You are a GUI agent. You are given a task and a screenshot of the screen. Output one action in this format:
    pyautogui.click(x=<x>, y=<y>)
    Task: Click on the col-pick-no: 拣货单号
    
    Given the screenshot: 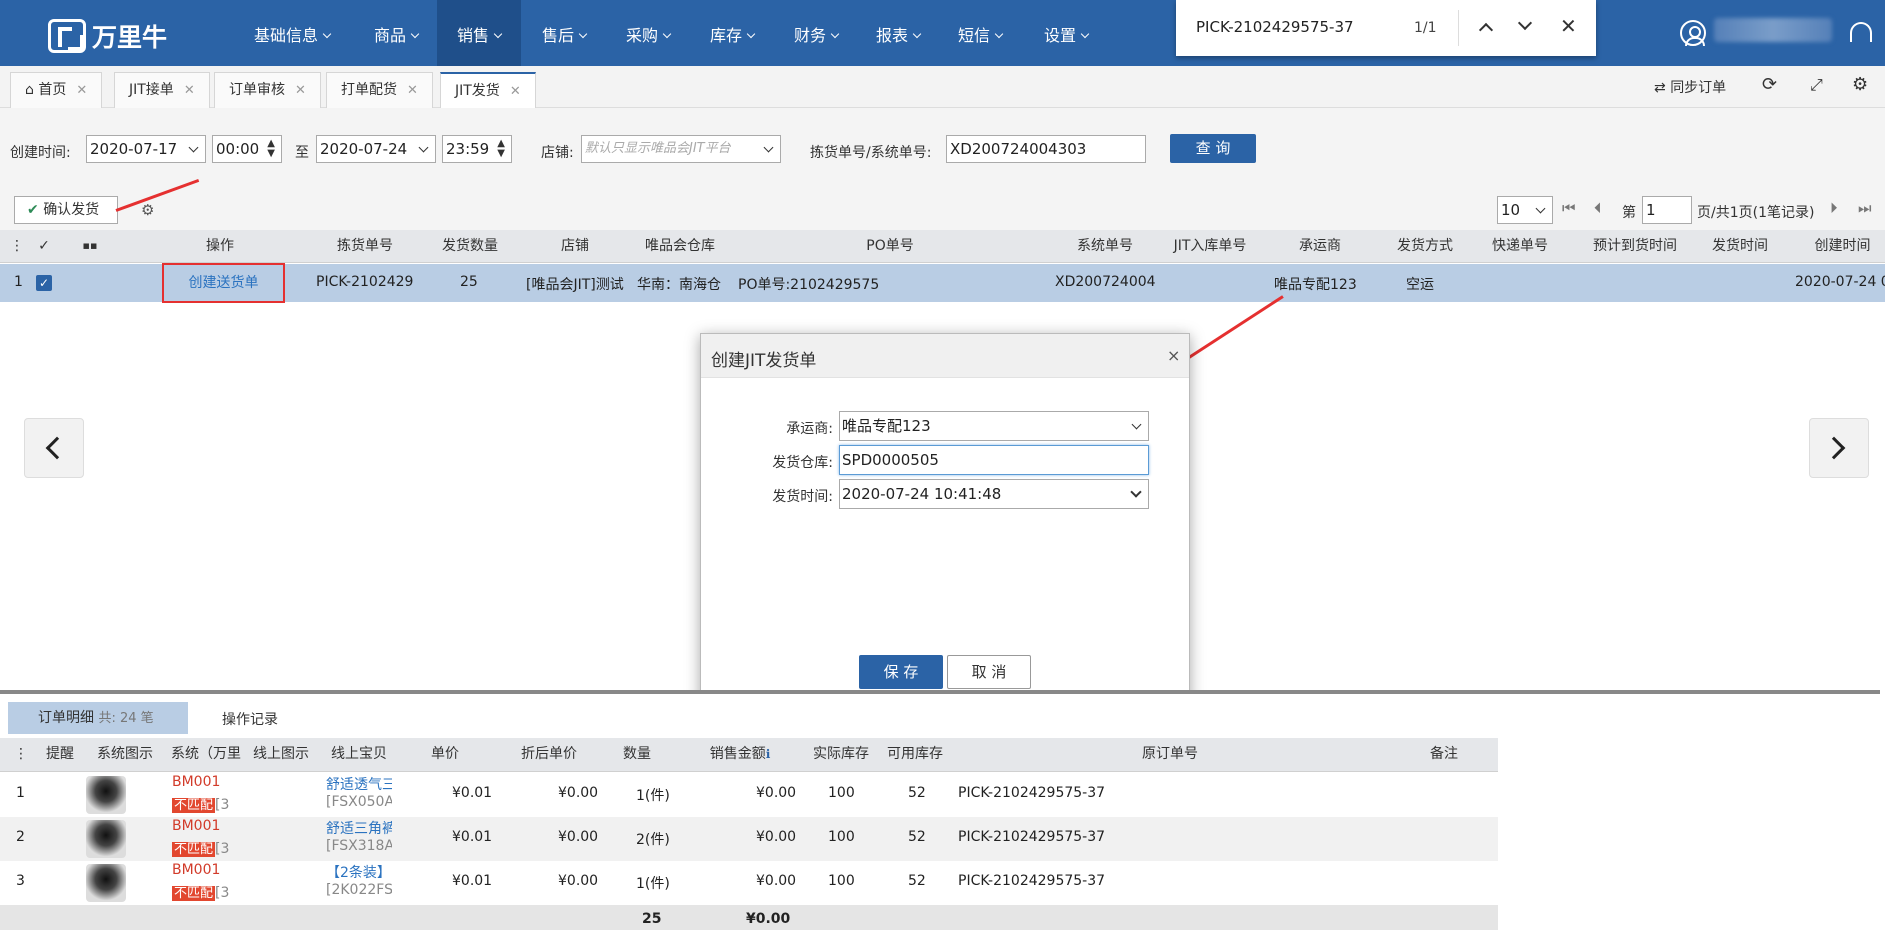 What is the action you would take?
    pyautogui.click(x=365, y=246)
    